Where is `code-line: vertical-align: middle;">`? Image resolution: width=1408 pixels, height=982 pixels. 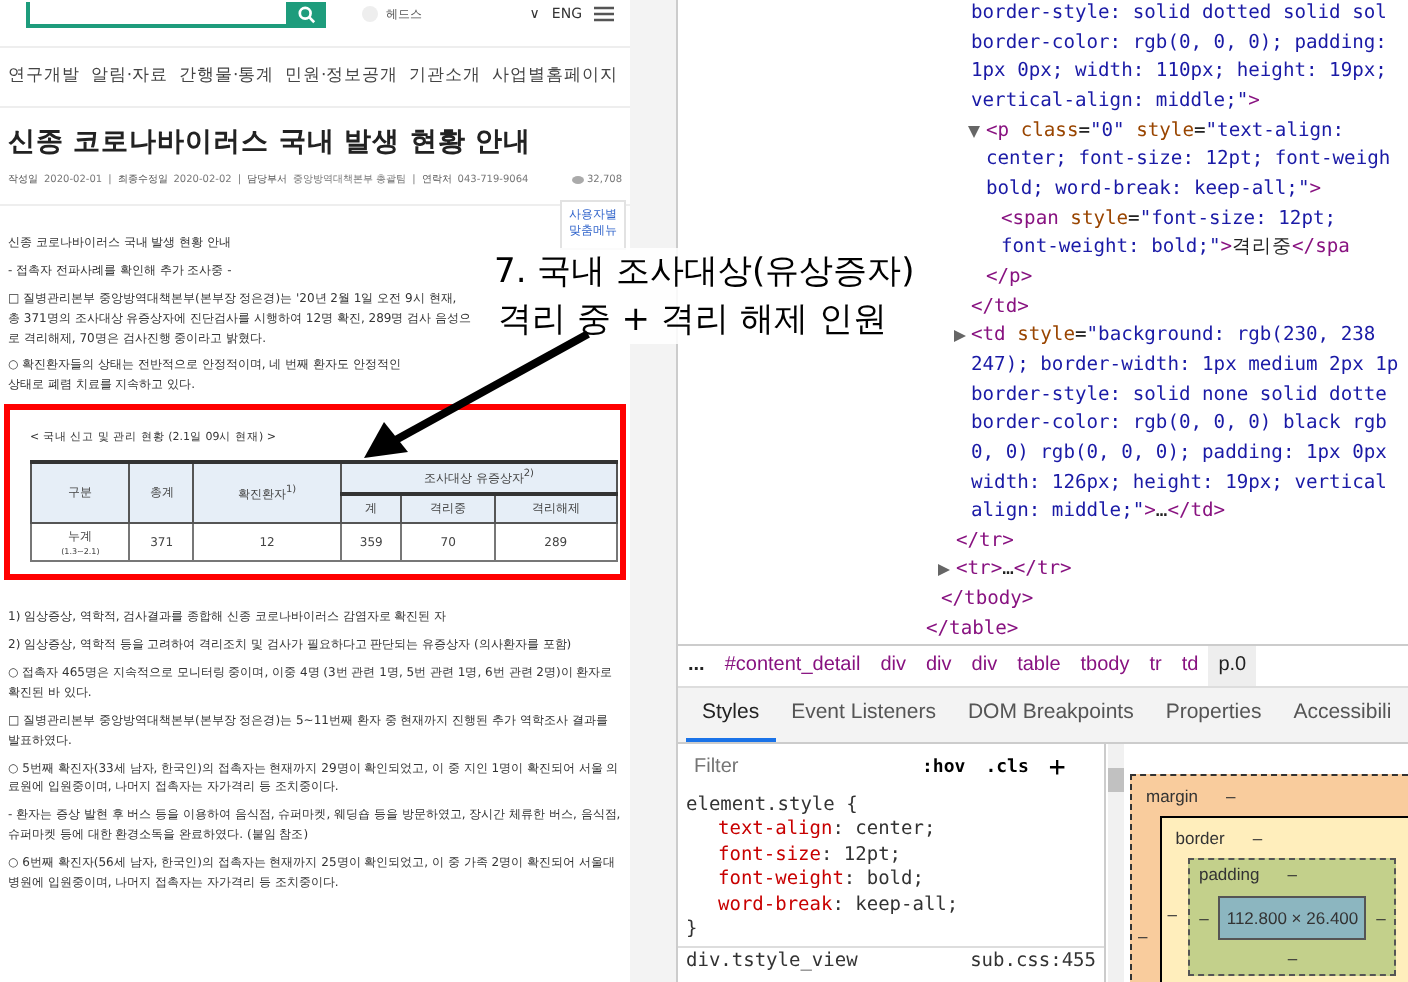 code-line: vertical-align: middle;"> is located at coordinates (1116, 101).